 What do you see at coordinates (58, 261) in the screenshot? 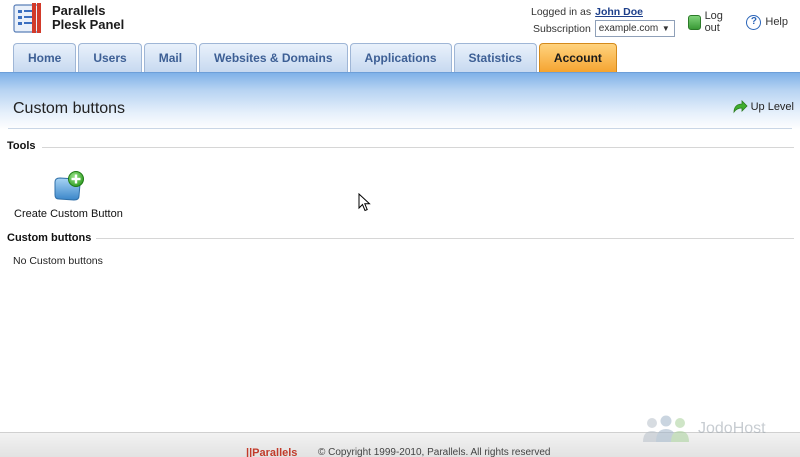
I see `empty-list-message: No Custom buttons` at bounding box center [58, 261].